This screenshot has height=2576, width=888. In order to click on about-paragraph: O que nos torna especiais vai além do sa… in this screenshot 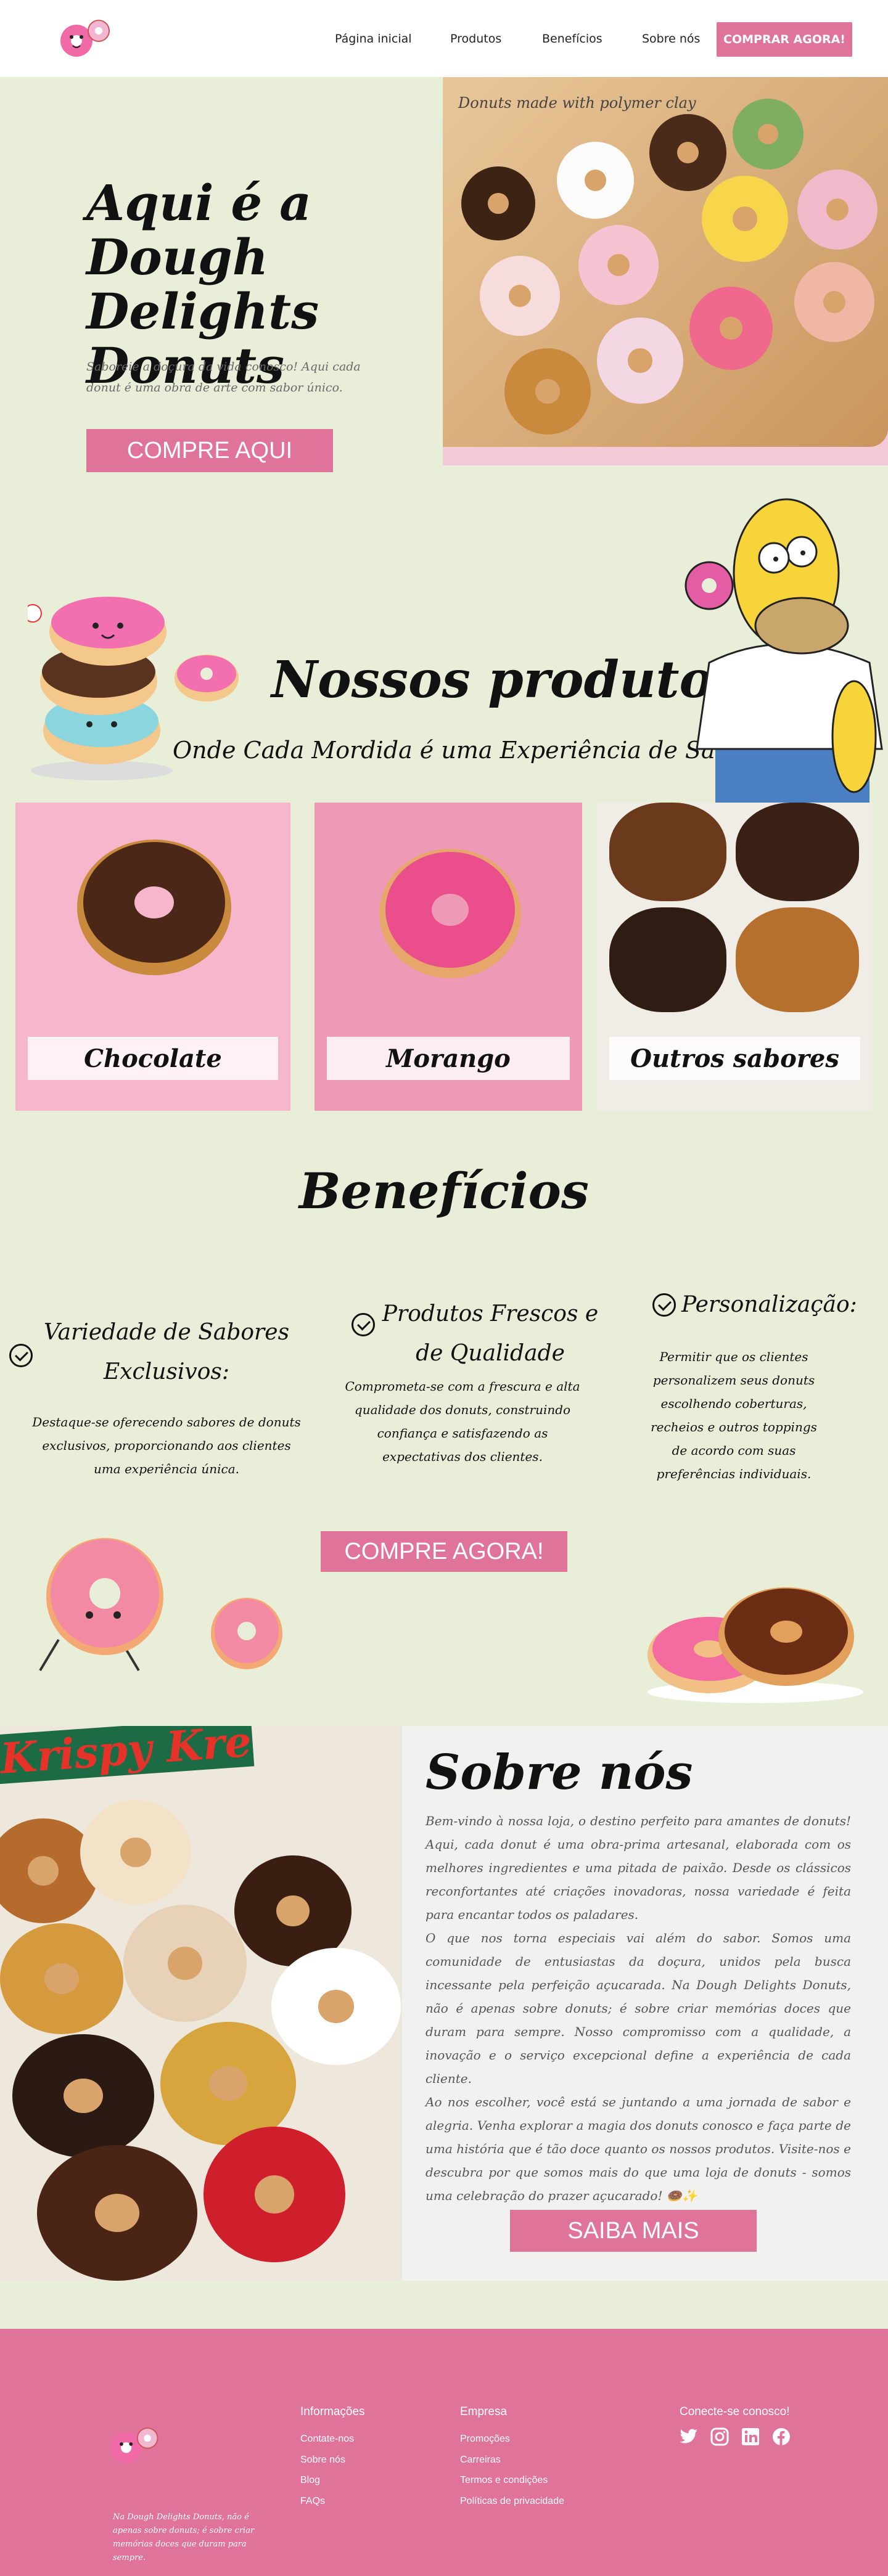, I will do `click(638, 2008)`.